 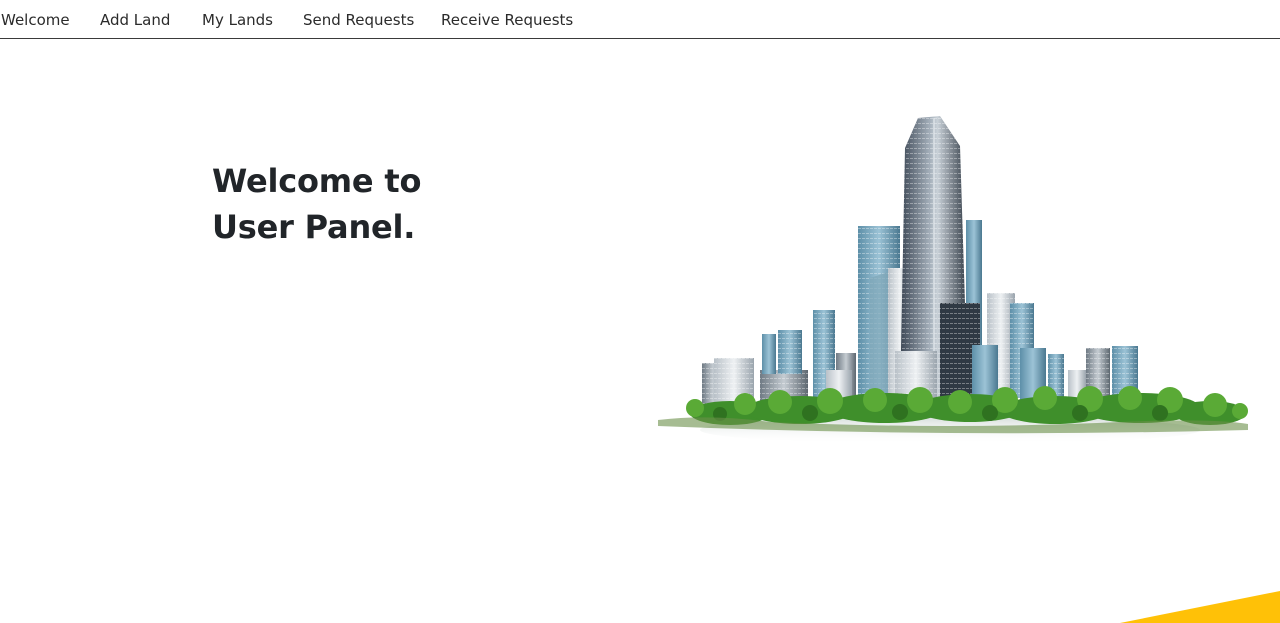 What do you see at coordinates (358, 20) in the screenshot?
I see `nav-send-requests: Send Requests` at bounding box center [358, 20].